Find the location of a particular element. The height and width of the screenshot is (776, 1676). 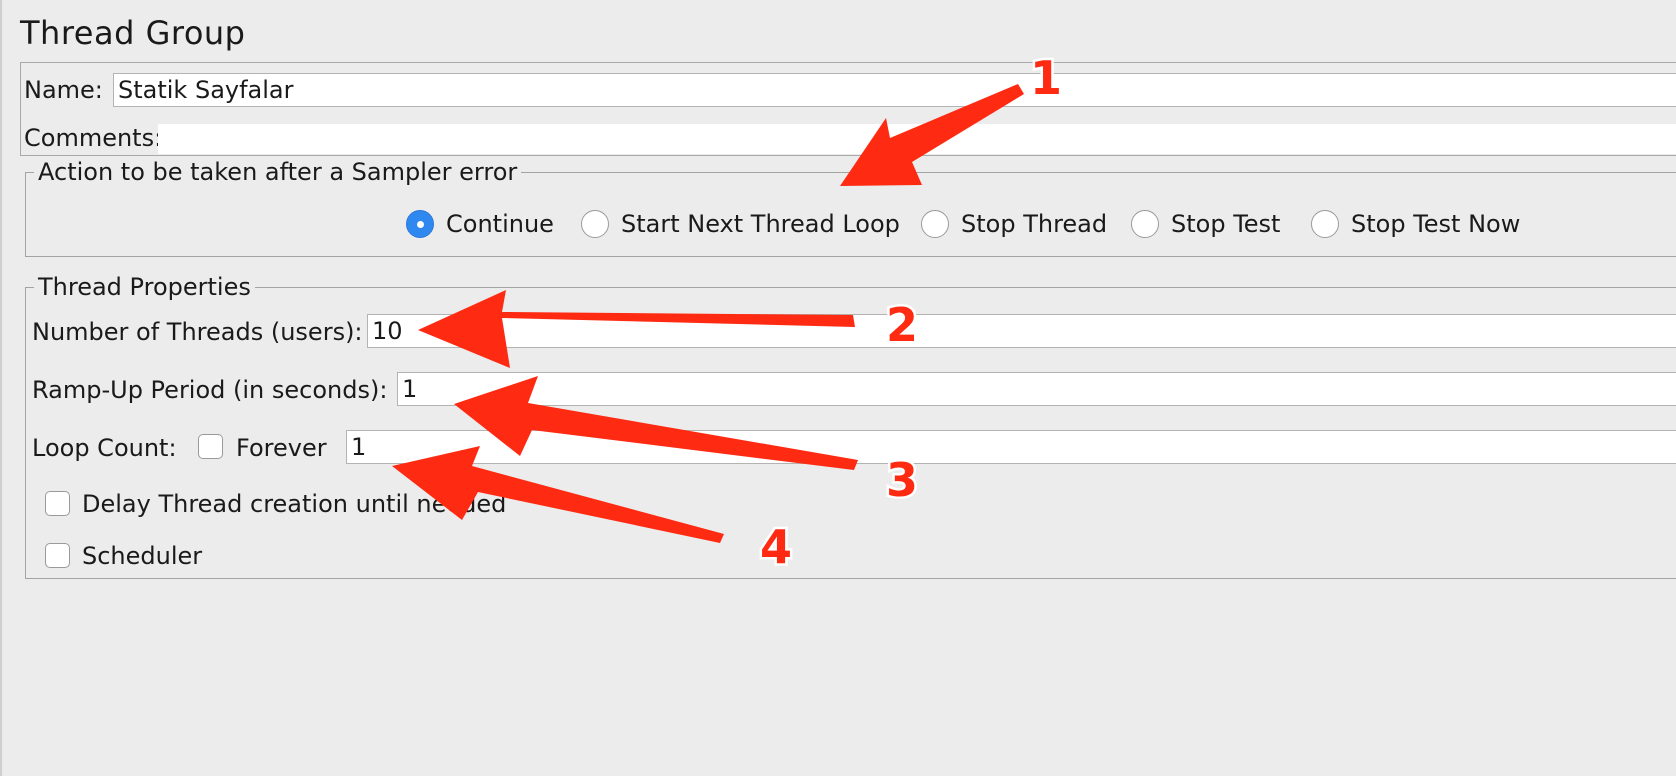

thread-properties-legend: Thread Properties is located at coordinates (144, 287).